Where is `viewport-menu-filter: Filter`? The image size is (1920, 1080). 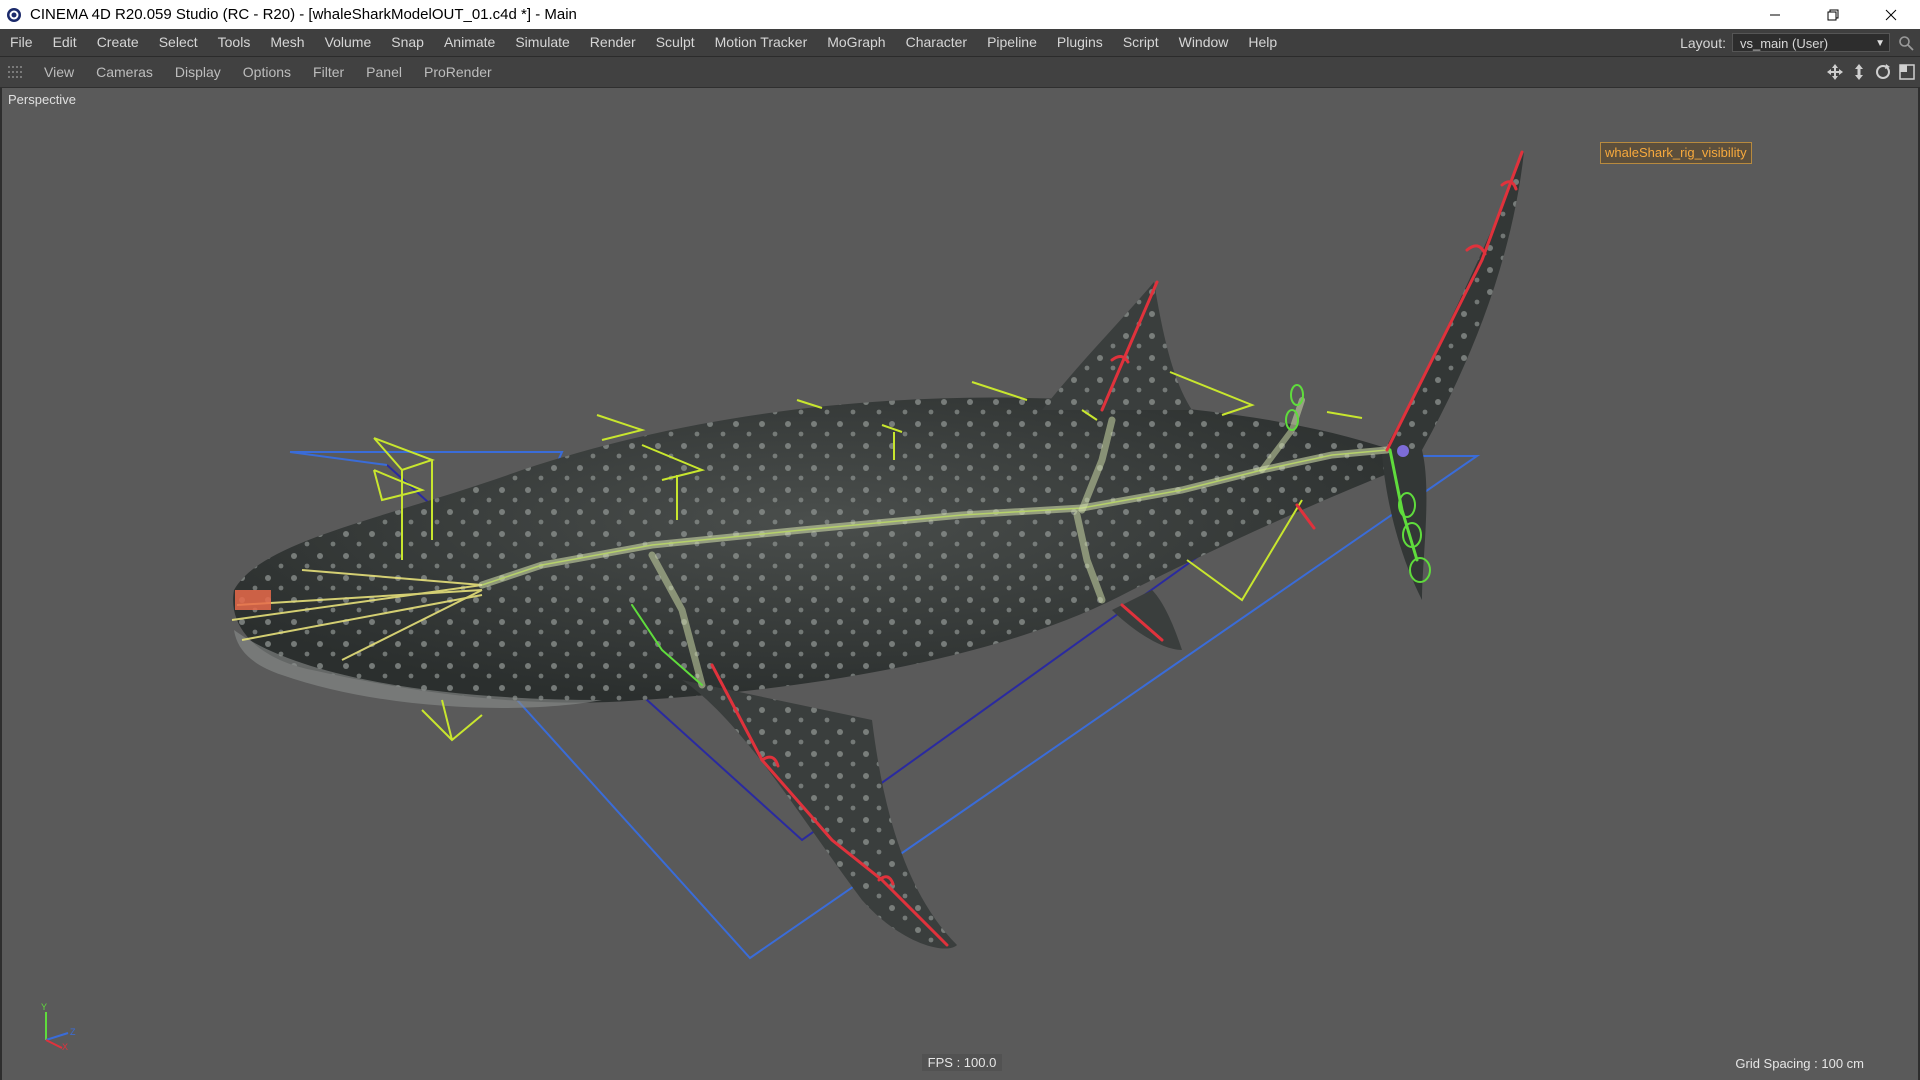 viewport-menu-filter: Filter is located at coordinates (328, 72).